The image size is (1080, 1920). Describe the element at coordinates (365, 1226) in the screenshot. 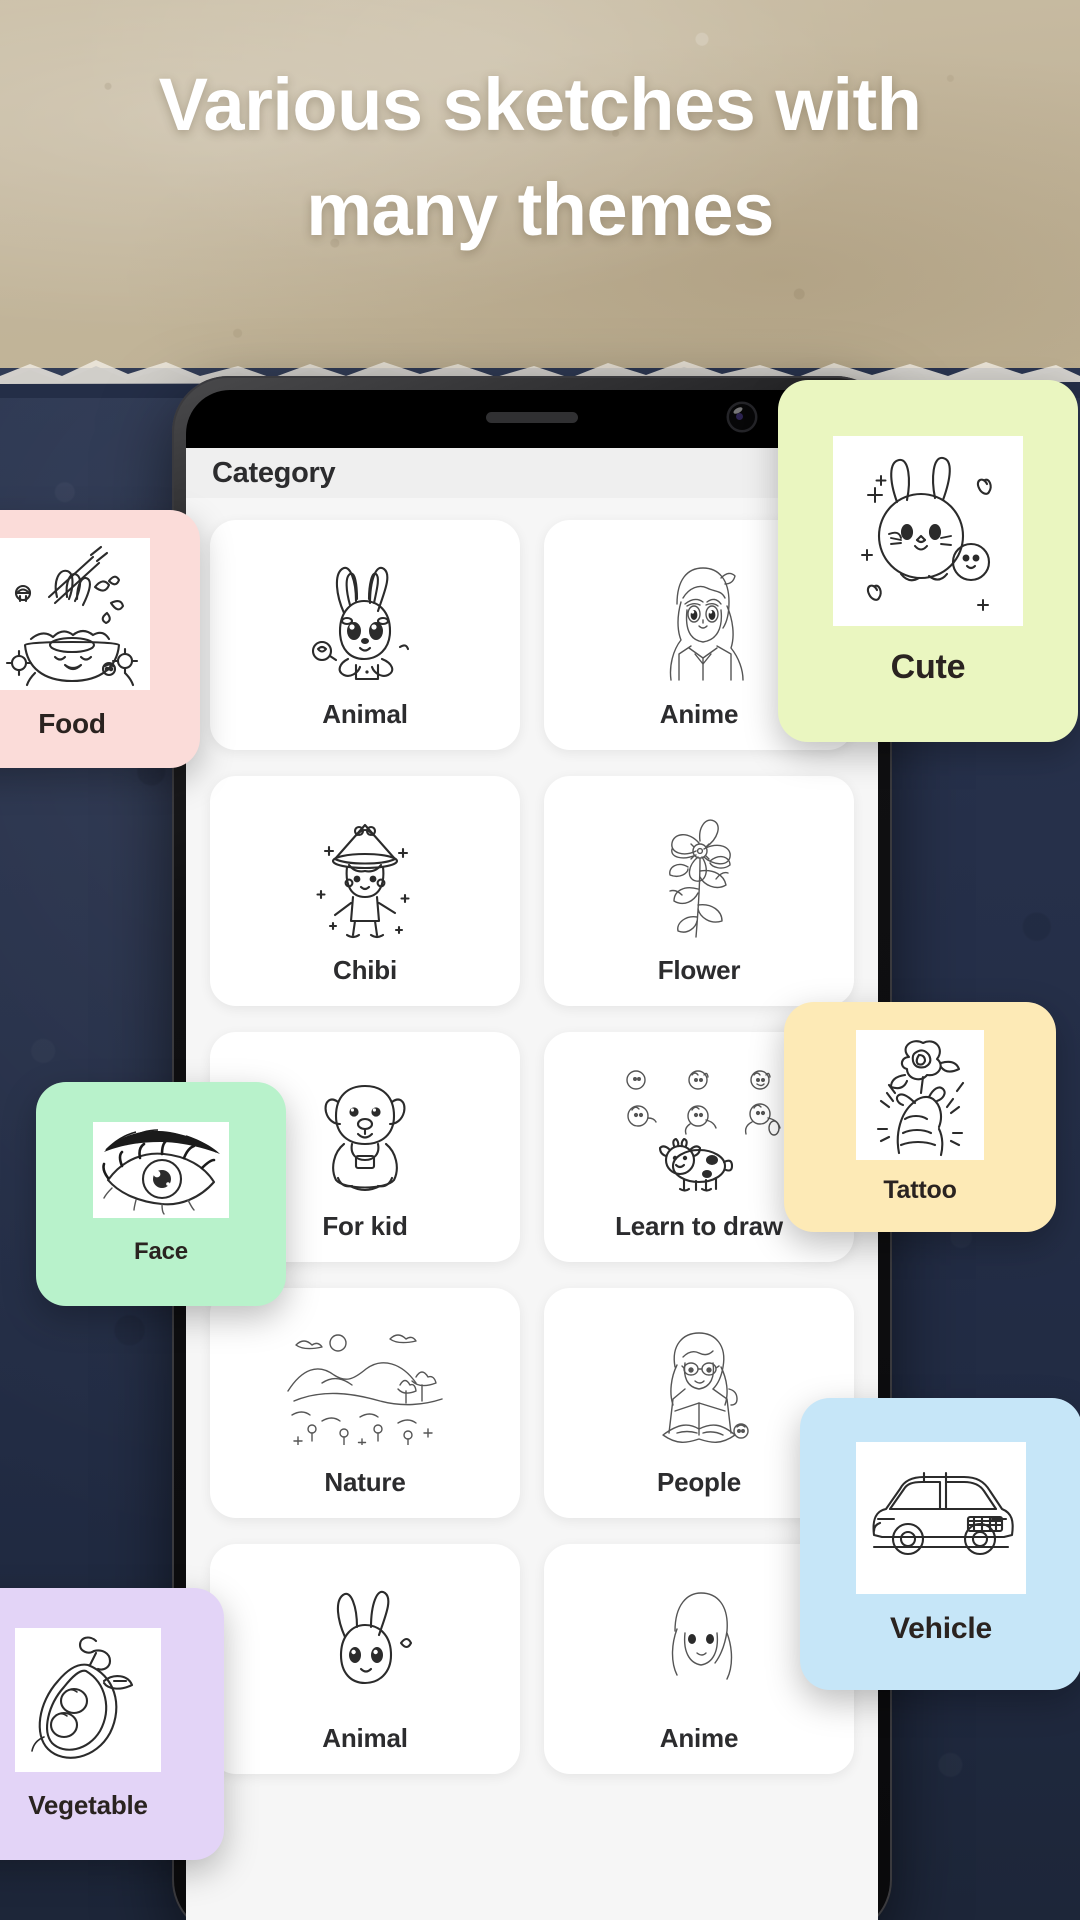

I see `category-label: For kid` at that location.